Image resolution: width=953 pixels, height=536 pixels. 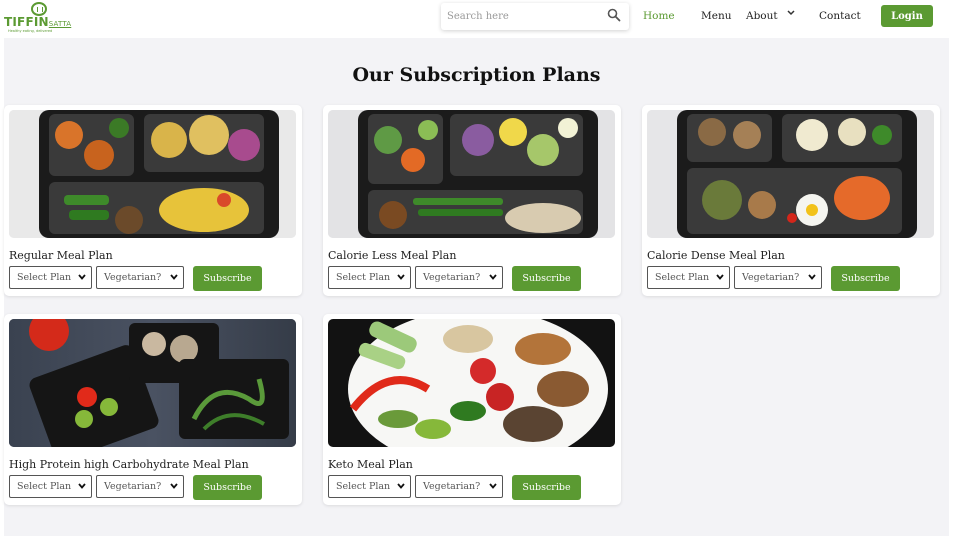 What do you see at coordinates (840, 16) in the screenshot?
I see `nav-contact: Contact` at bounding box center [840, 16].